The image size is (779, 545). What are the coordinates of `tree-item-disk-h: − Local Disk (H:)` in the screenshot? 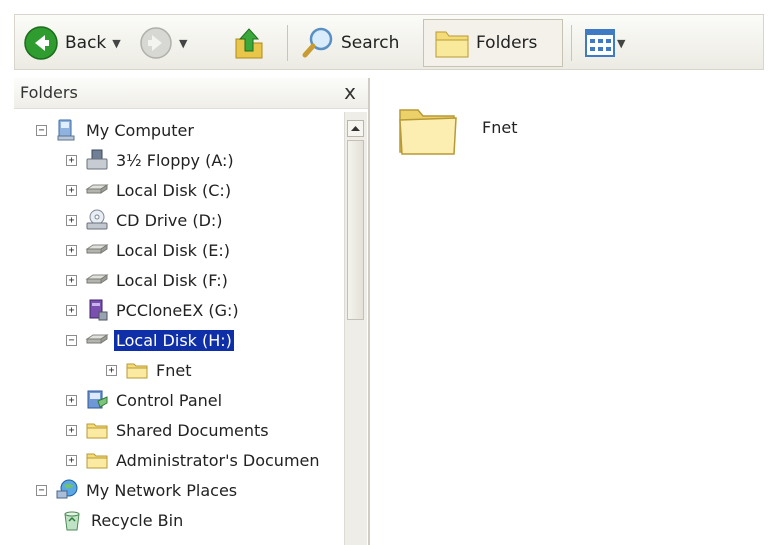 It's located at (150, 340).